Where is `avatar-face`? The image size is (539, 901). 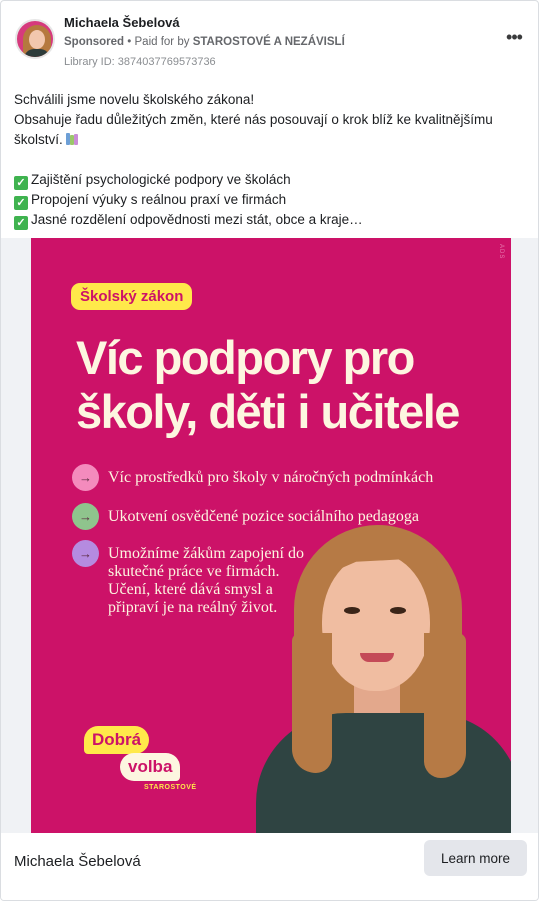
avatar-face is located at coordinates (37, 39).